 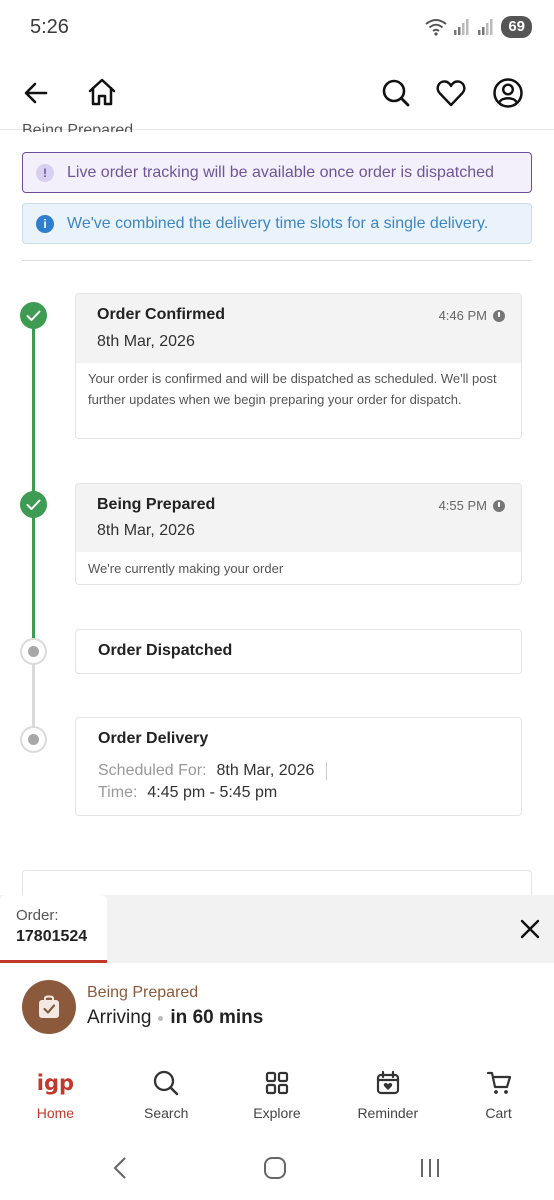 I want to click on back-arrow-icon, so click(x=36, y=93).